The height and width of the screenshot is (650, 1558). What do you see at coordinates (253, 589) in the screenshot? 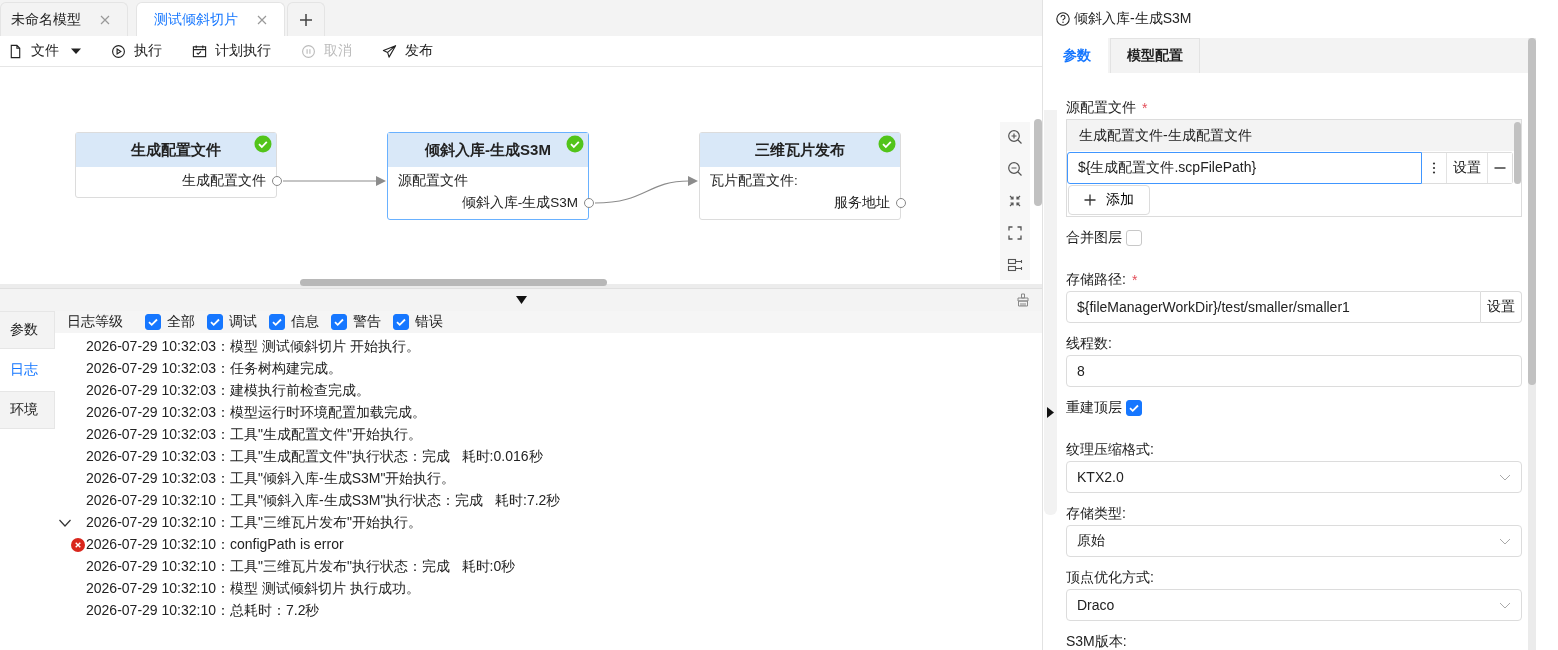
I see `log-entry: 2026-07-29 10:32:10：模型 测试倾斜切片 执行成功。` at bounding box center [253, 589].